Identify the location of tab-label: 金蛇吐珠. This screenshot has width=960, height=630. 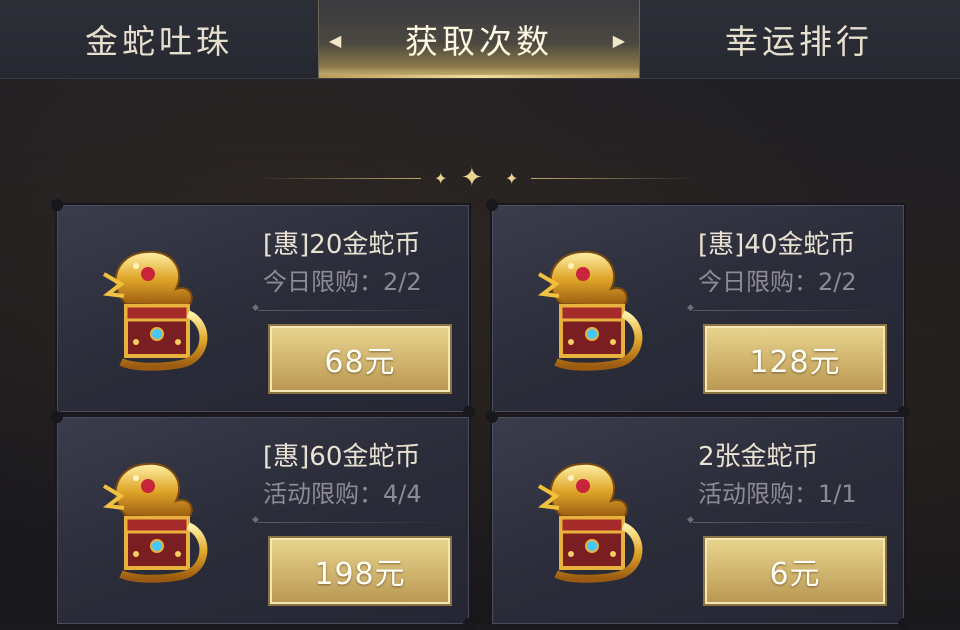
(159, 41).